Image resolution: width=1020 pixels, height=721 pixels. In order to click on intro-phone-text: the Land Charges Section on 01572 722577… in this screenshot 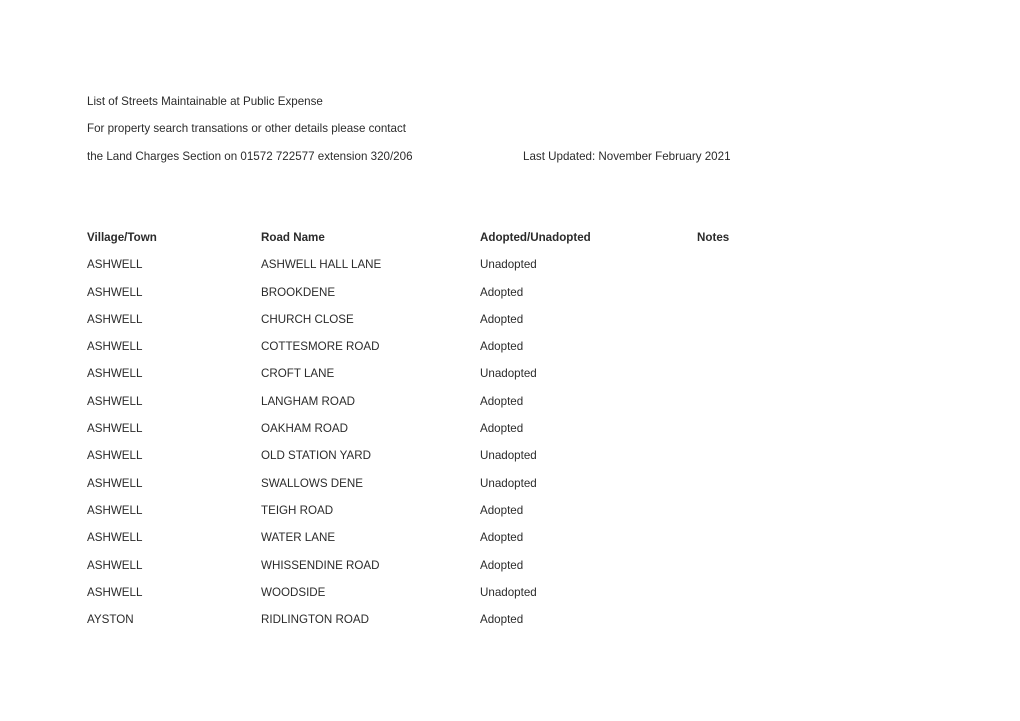, I will do `click(250, 156)`.